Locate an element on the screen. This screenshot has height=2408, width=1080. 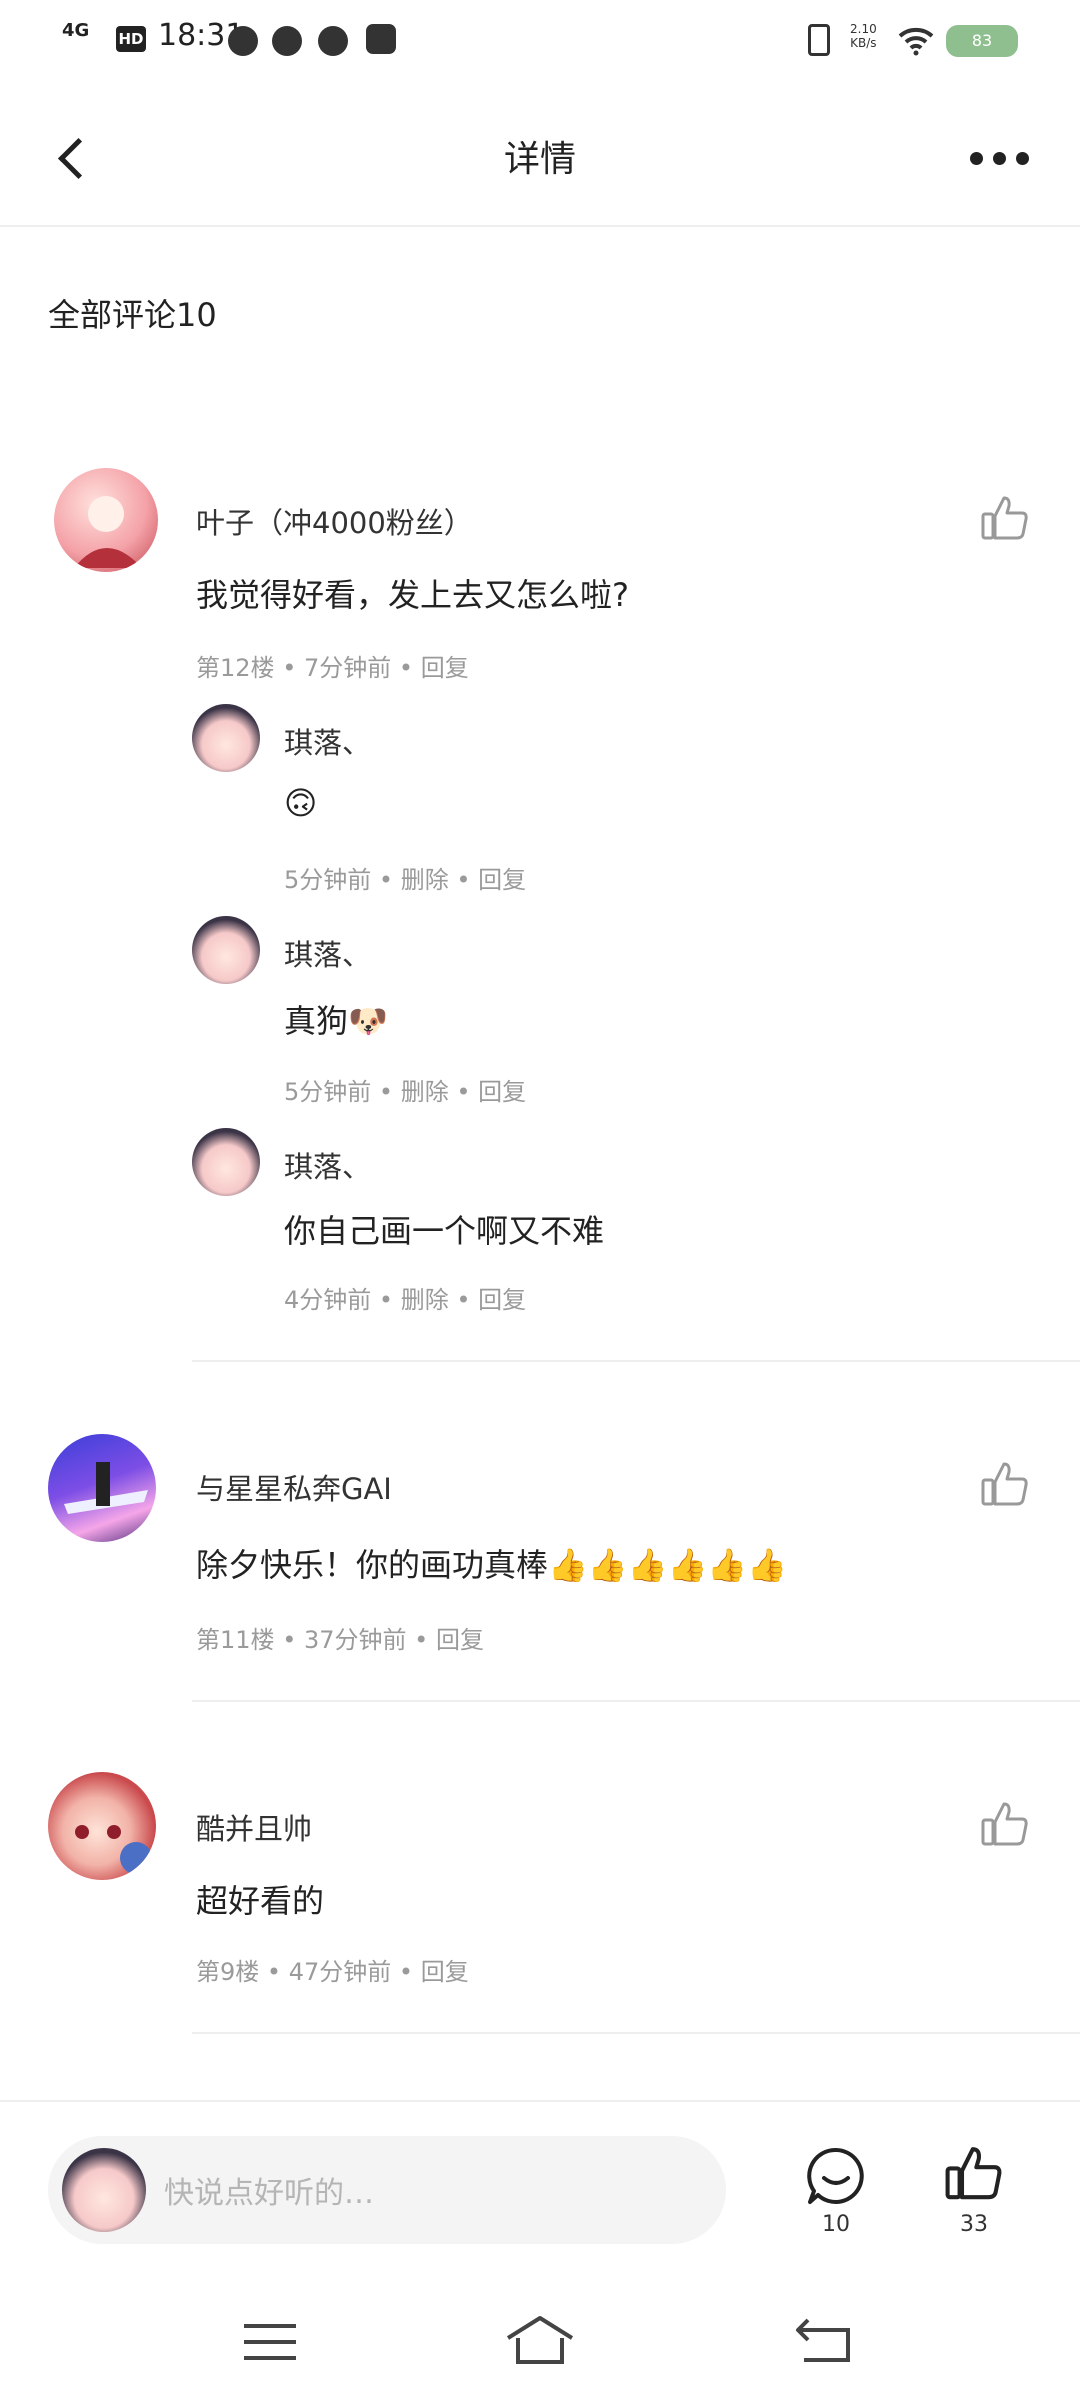
comment-text: 超好看的 is located at coordinates (260, 1901).